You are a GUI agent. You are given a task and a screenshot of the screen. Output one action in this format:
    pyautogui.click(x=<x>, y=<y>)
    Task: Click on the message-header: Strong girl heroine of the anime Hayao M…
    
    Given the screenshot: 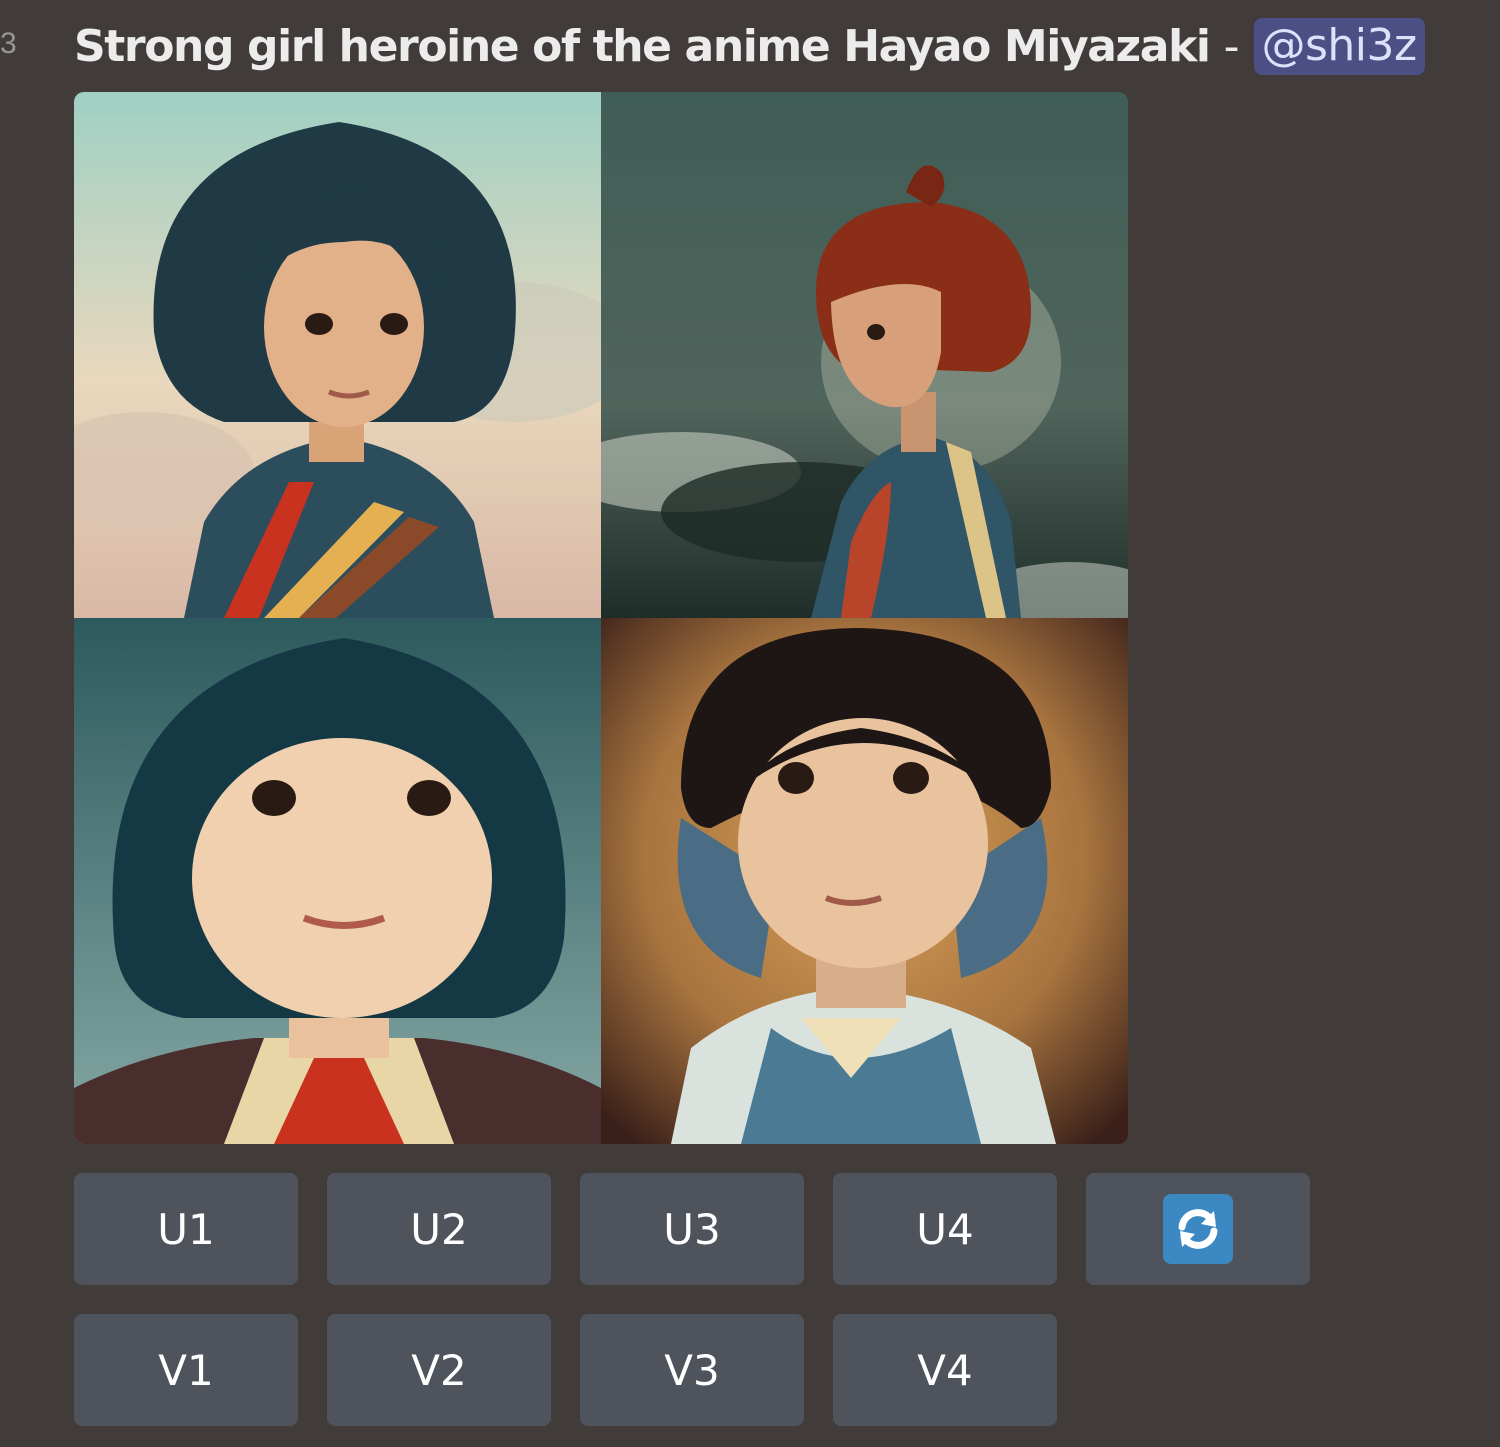 What is the action you would take?
    pyautogui.click(x=749, y=46)
    